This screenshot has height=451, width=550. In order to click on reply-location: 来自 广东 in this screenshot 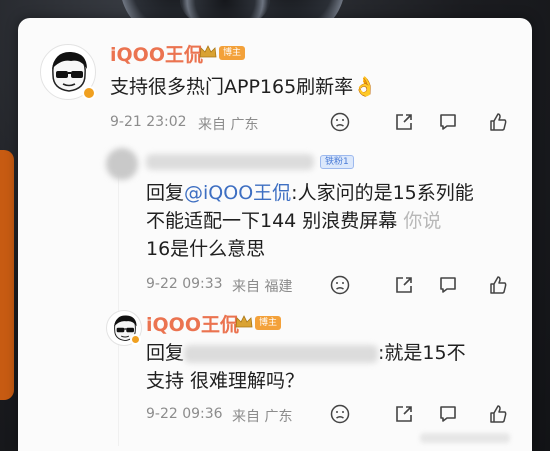, I will do `click(262, 417)`.